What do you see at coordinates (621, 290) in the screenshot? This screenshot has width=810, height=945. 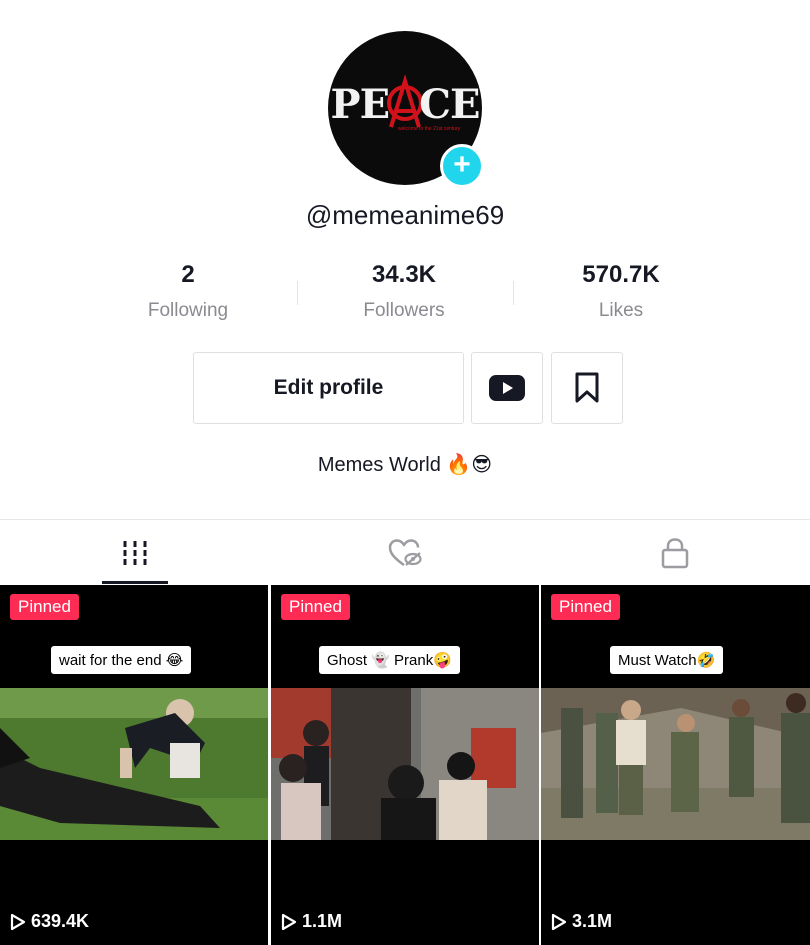 I see `stat-likes: 570.7K Likes` at bounding box center [621, 290].